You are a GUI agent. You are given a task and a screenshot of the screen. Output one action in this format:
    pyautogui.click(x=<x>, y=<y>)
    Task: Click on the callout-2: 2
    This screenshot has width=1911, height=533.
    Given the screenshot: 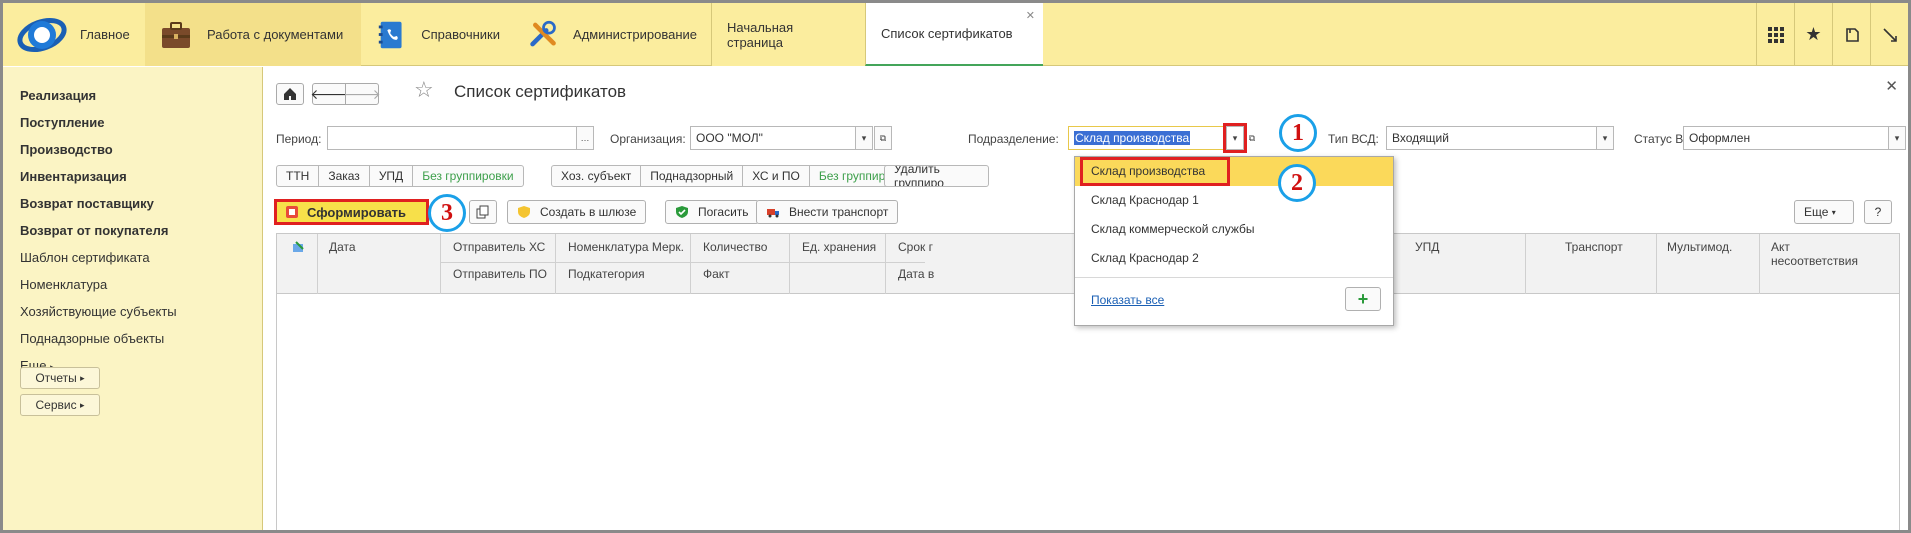 What is the action you would take?
    pyautogui.click(x=1297, y=183)
    